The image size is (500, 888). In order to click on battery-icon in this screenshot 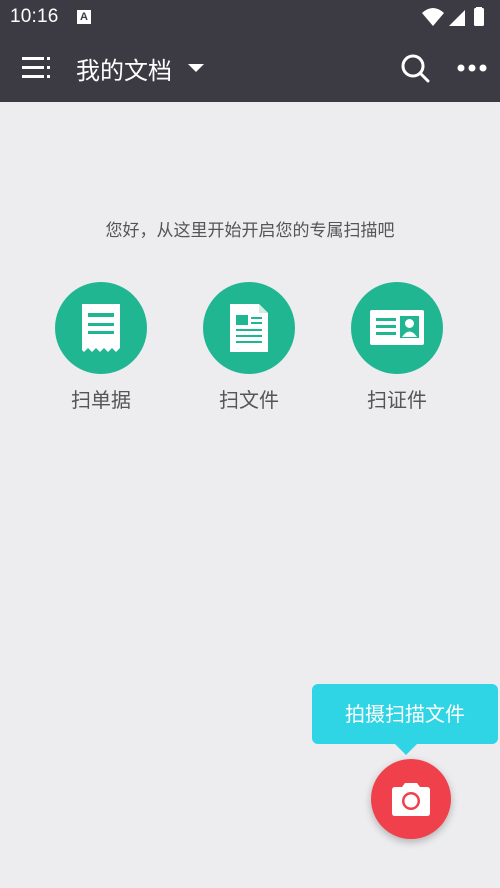, I will do `click(479, 17)`.